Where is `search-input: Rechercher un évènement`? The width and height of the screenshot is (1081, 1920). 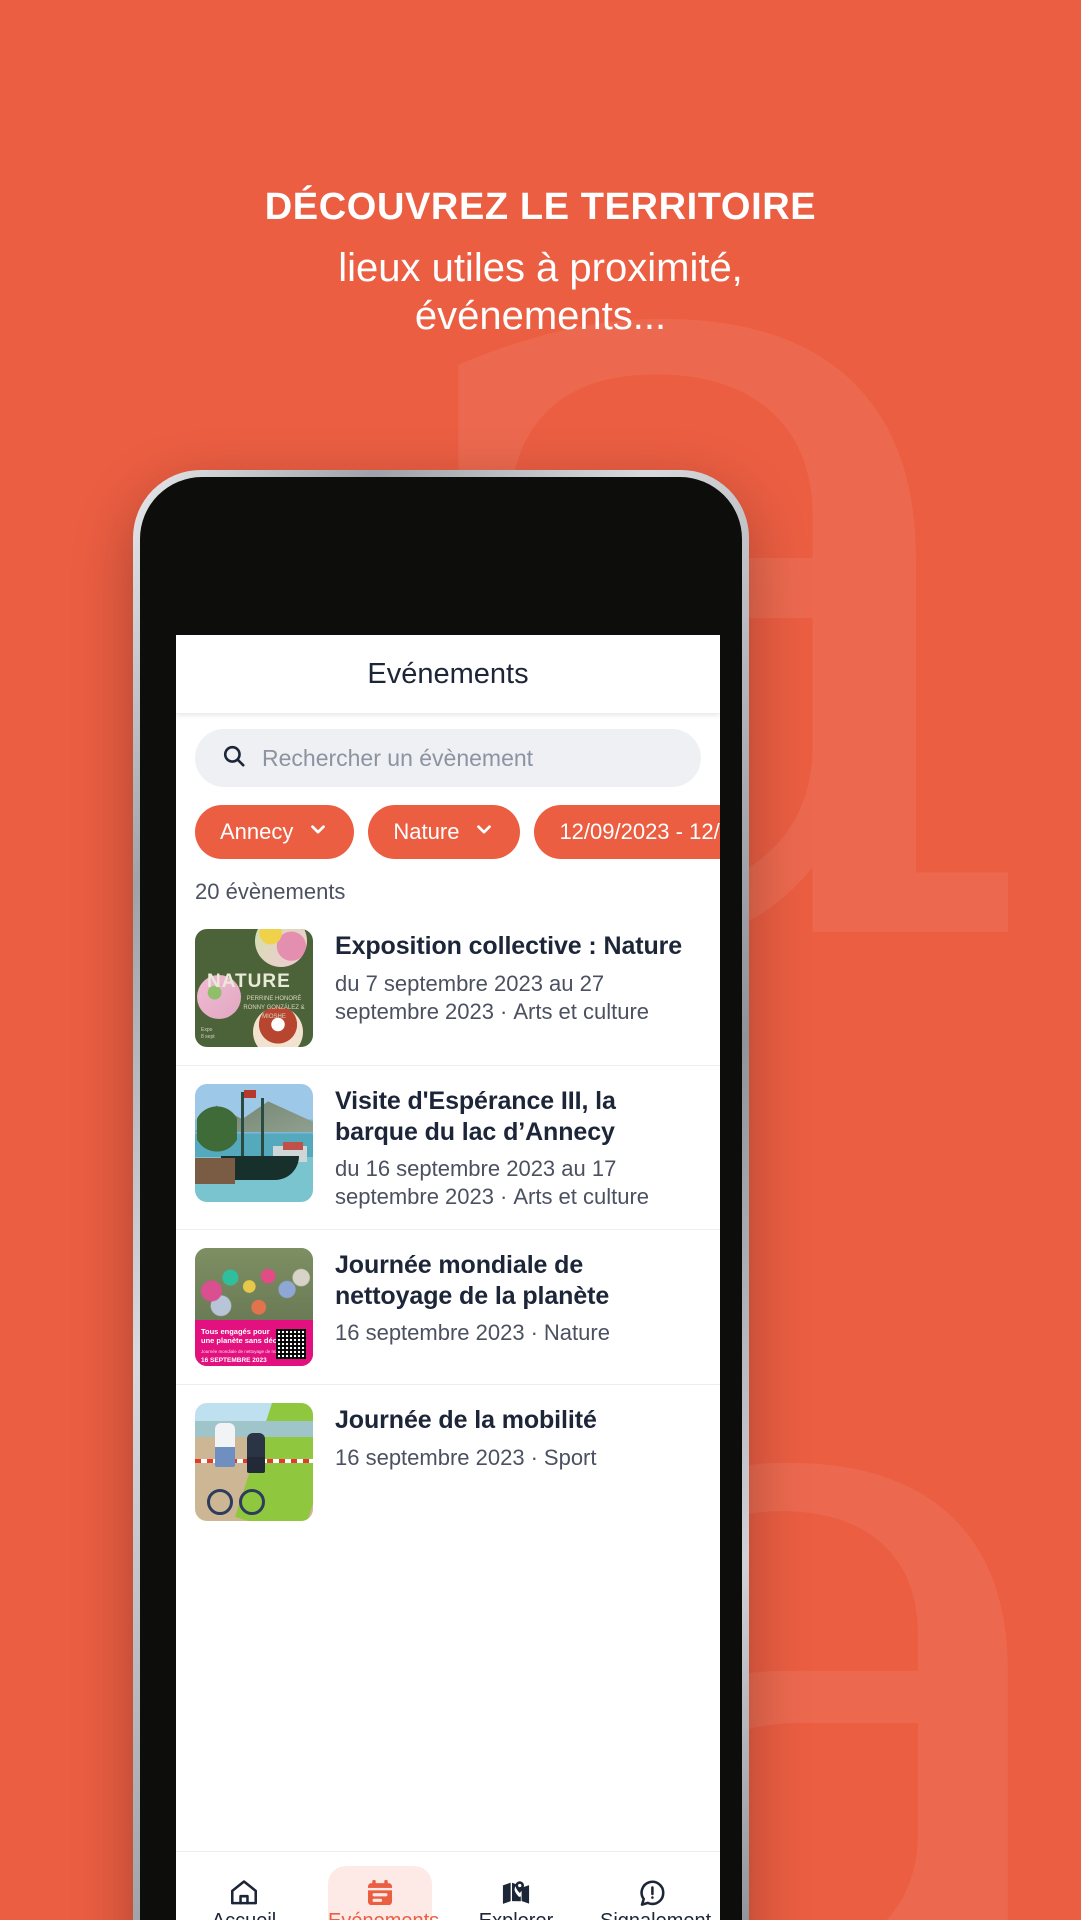 search-input: Rechercher un évènement is located at coordinates (448, 758).